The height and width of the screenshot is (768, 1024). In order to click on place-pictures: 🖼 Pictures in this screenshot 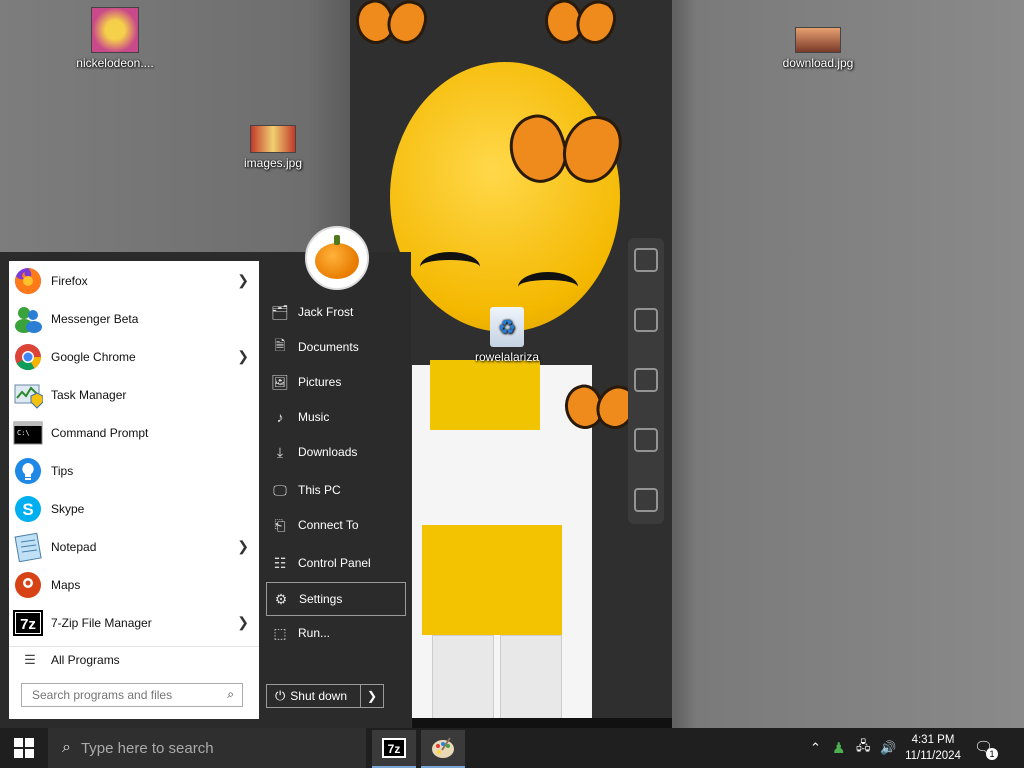, I will do `click(335, 382)`.